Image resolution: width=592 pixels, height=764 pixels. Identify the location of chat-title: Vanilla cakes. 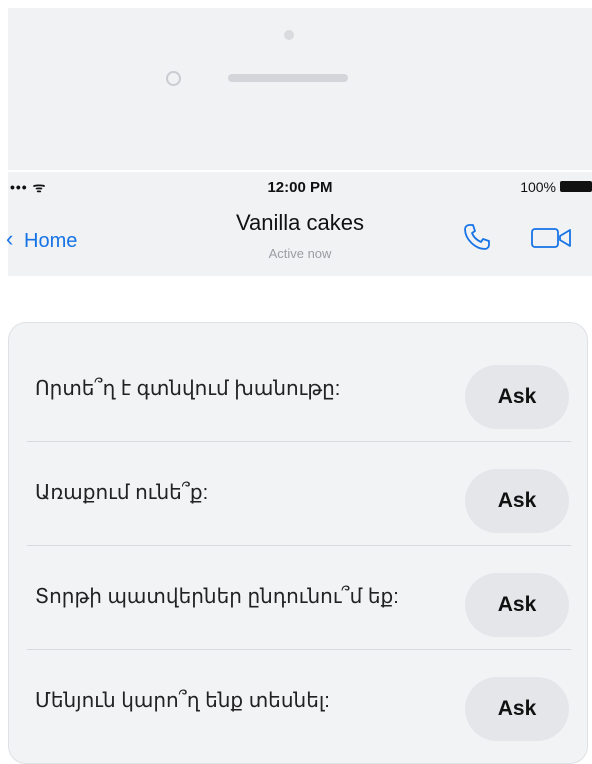
(300, 222).